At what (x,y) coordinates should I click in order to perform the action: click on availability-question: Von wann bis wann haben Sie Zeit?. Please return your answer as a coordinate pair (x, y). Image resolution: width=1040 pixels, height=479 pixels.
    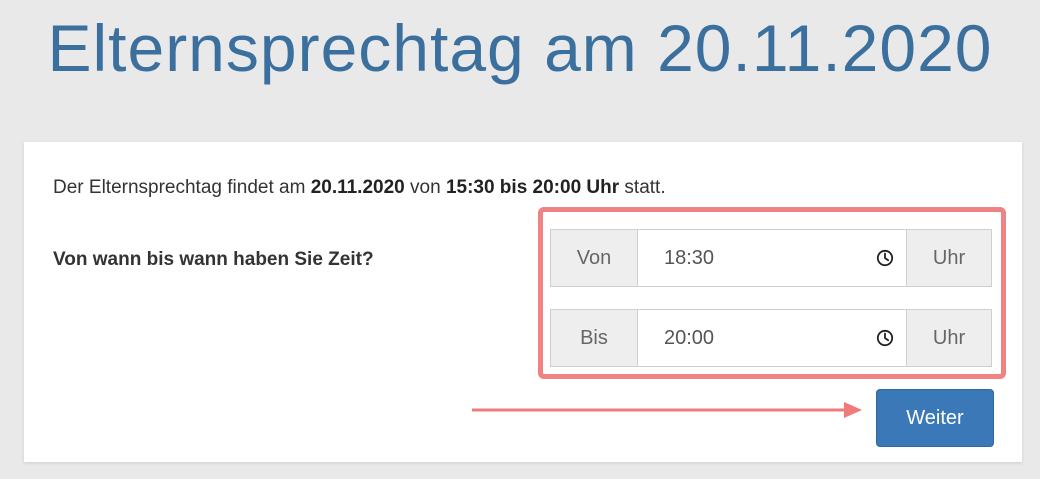
    Looking at the image, I should click on (213, 259).